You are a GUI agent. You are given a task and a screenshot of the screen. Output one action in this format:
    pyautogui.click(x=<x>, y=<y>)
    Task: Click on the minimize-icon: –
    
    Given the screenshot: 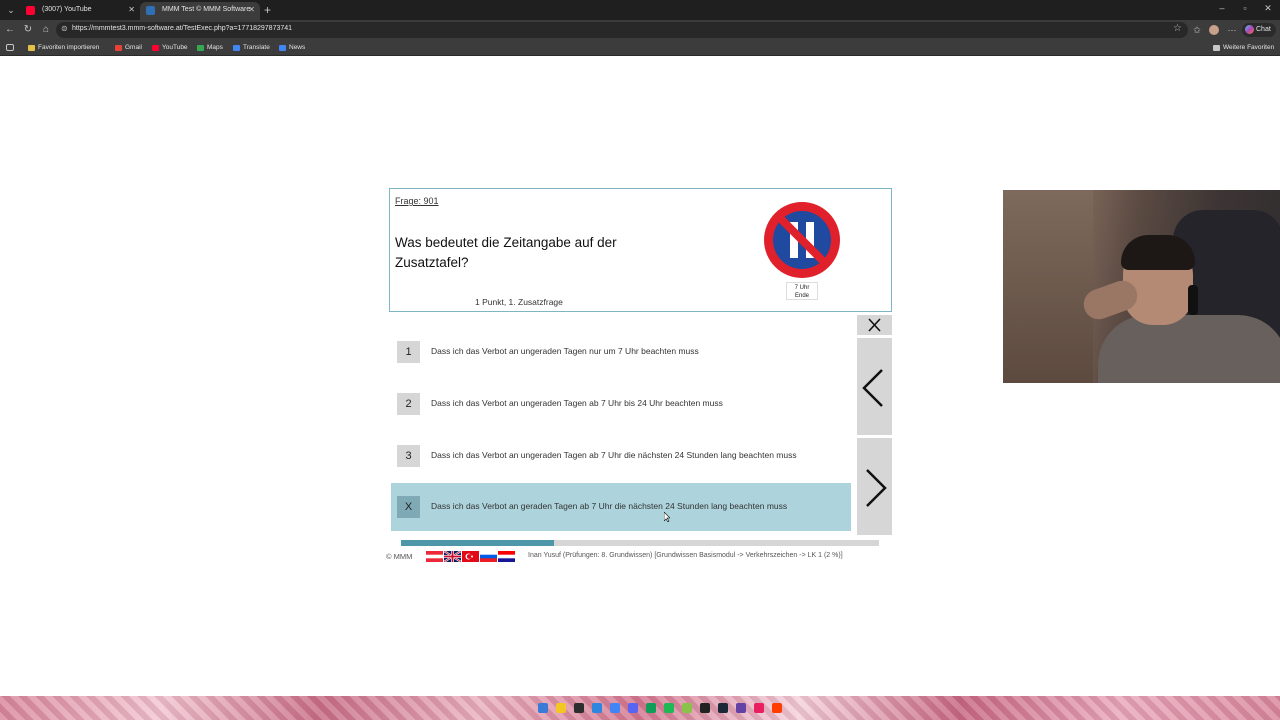 What is the action you would take?
    pyautogui.click(x=1222, y=8)
    